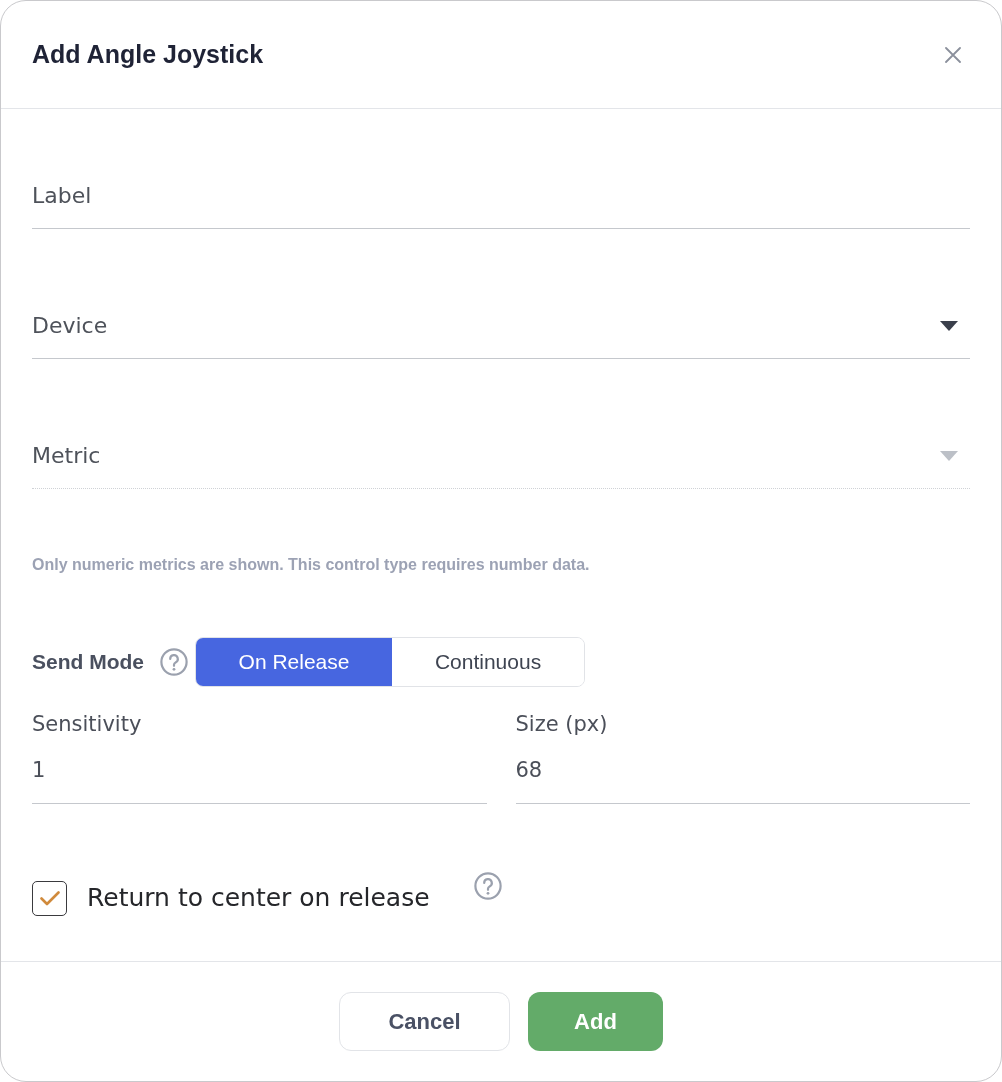 The image size is (1002, 1082). I want to click on checkbox, so click(49, 898).